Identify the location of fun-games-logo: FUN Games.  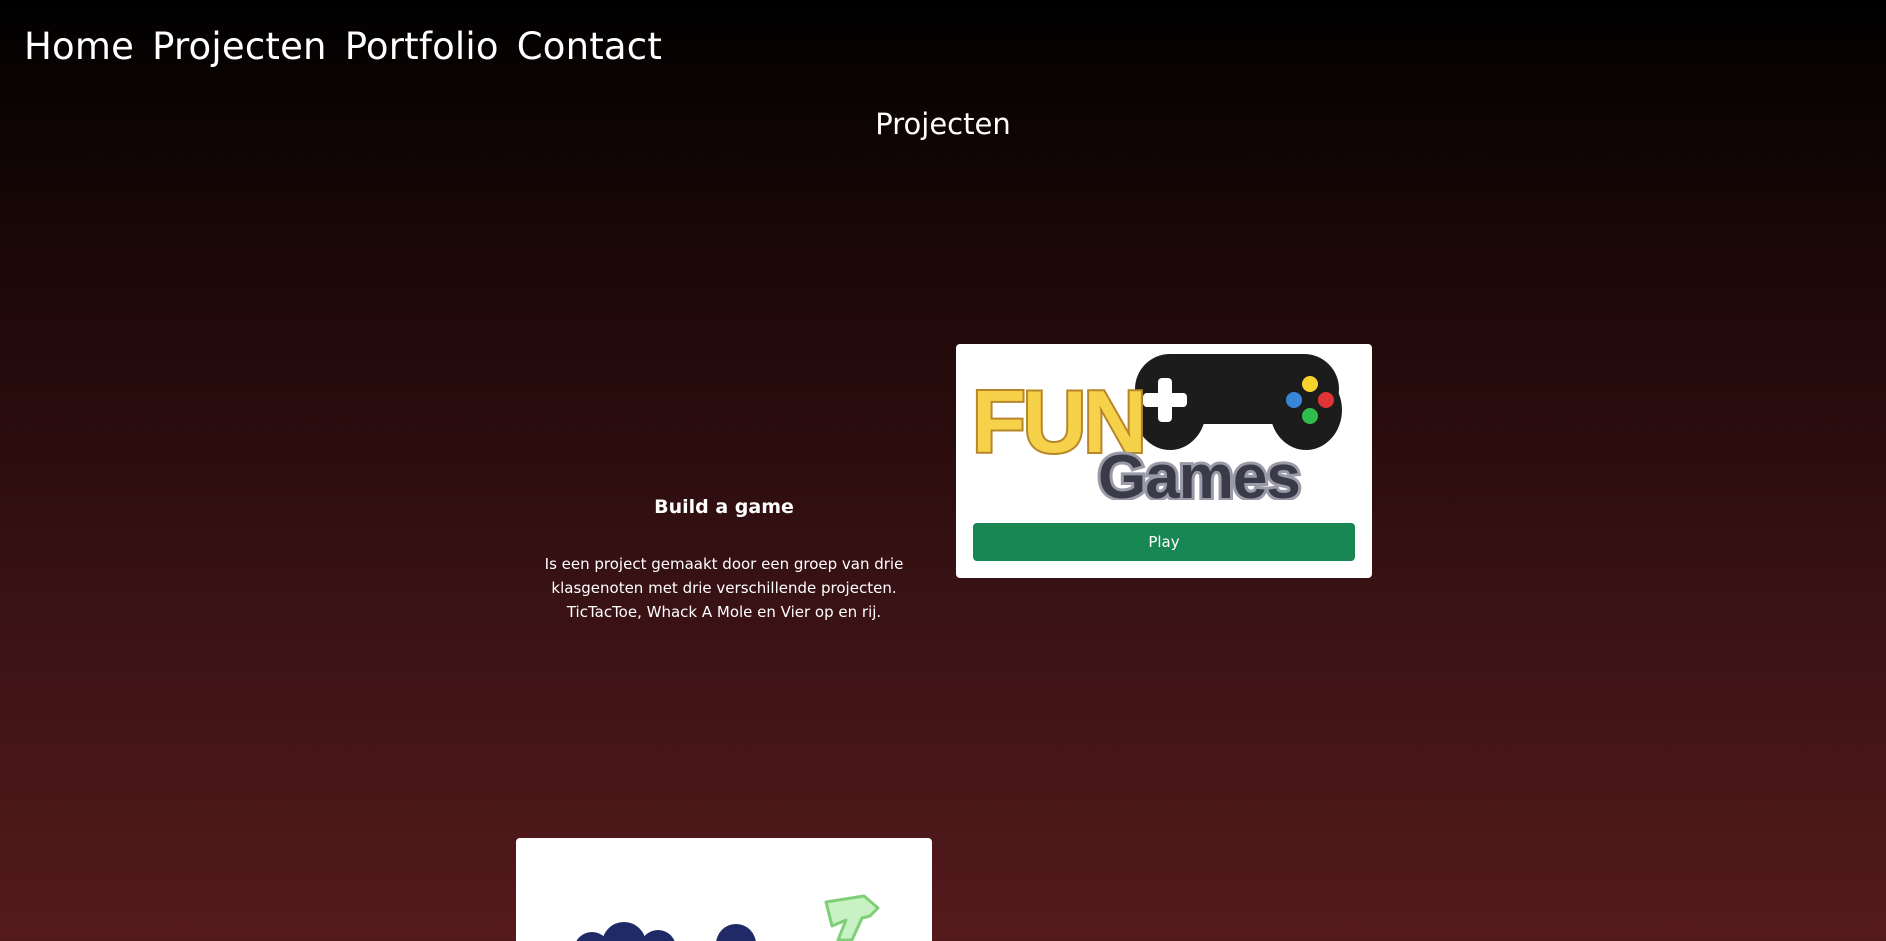
(1156, 427).